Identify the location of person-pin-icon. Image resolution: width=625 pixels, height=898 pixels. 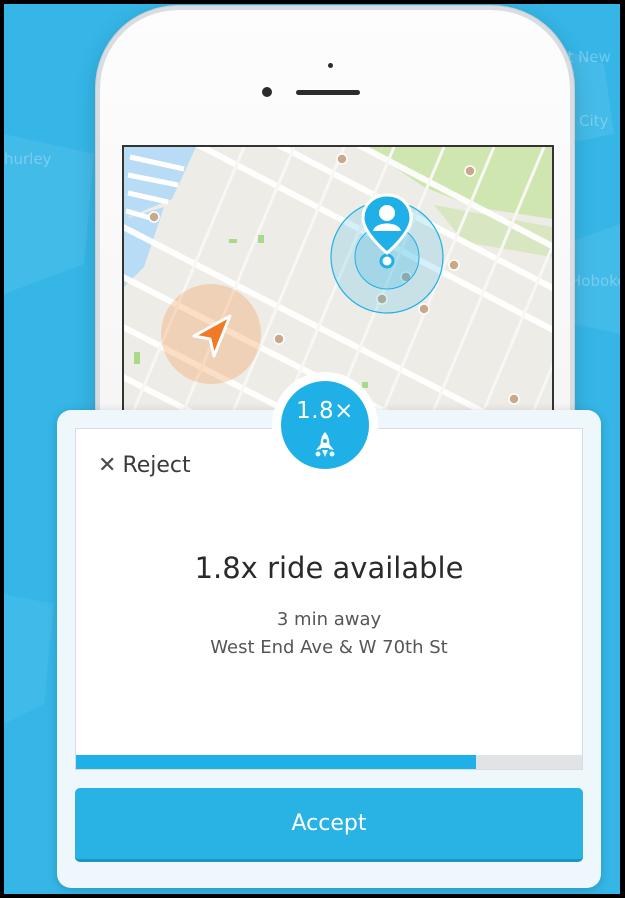
(387, 224).